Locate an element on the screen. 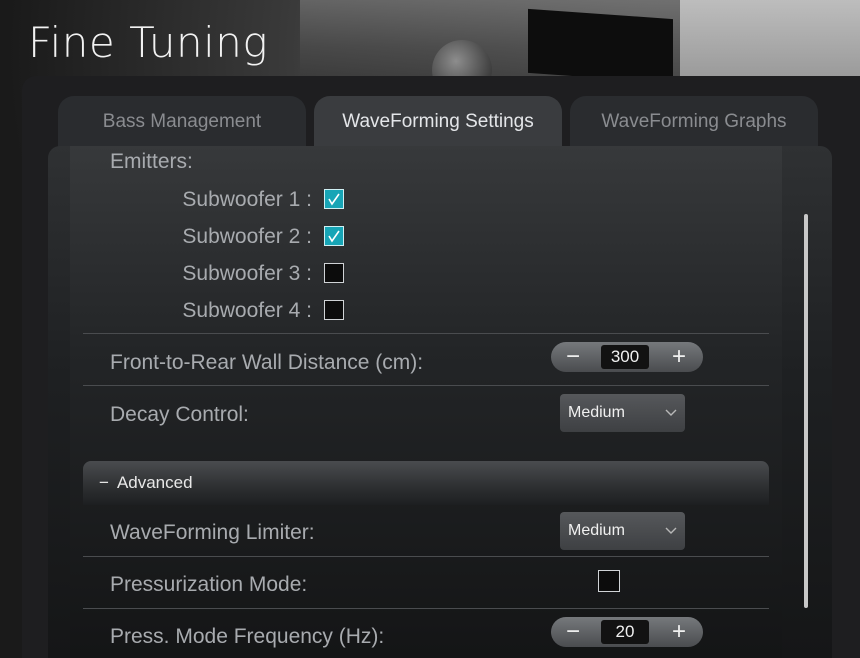 The image size is (860, 658). subwoofer-1-label: Subwoofer 1 : is located at coordinates (247, 199).